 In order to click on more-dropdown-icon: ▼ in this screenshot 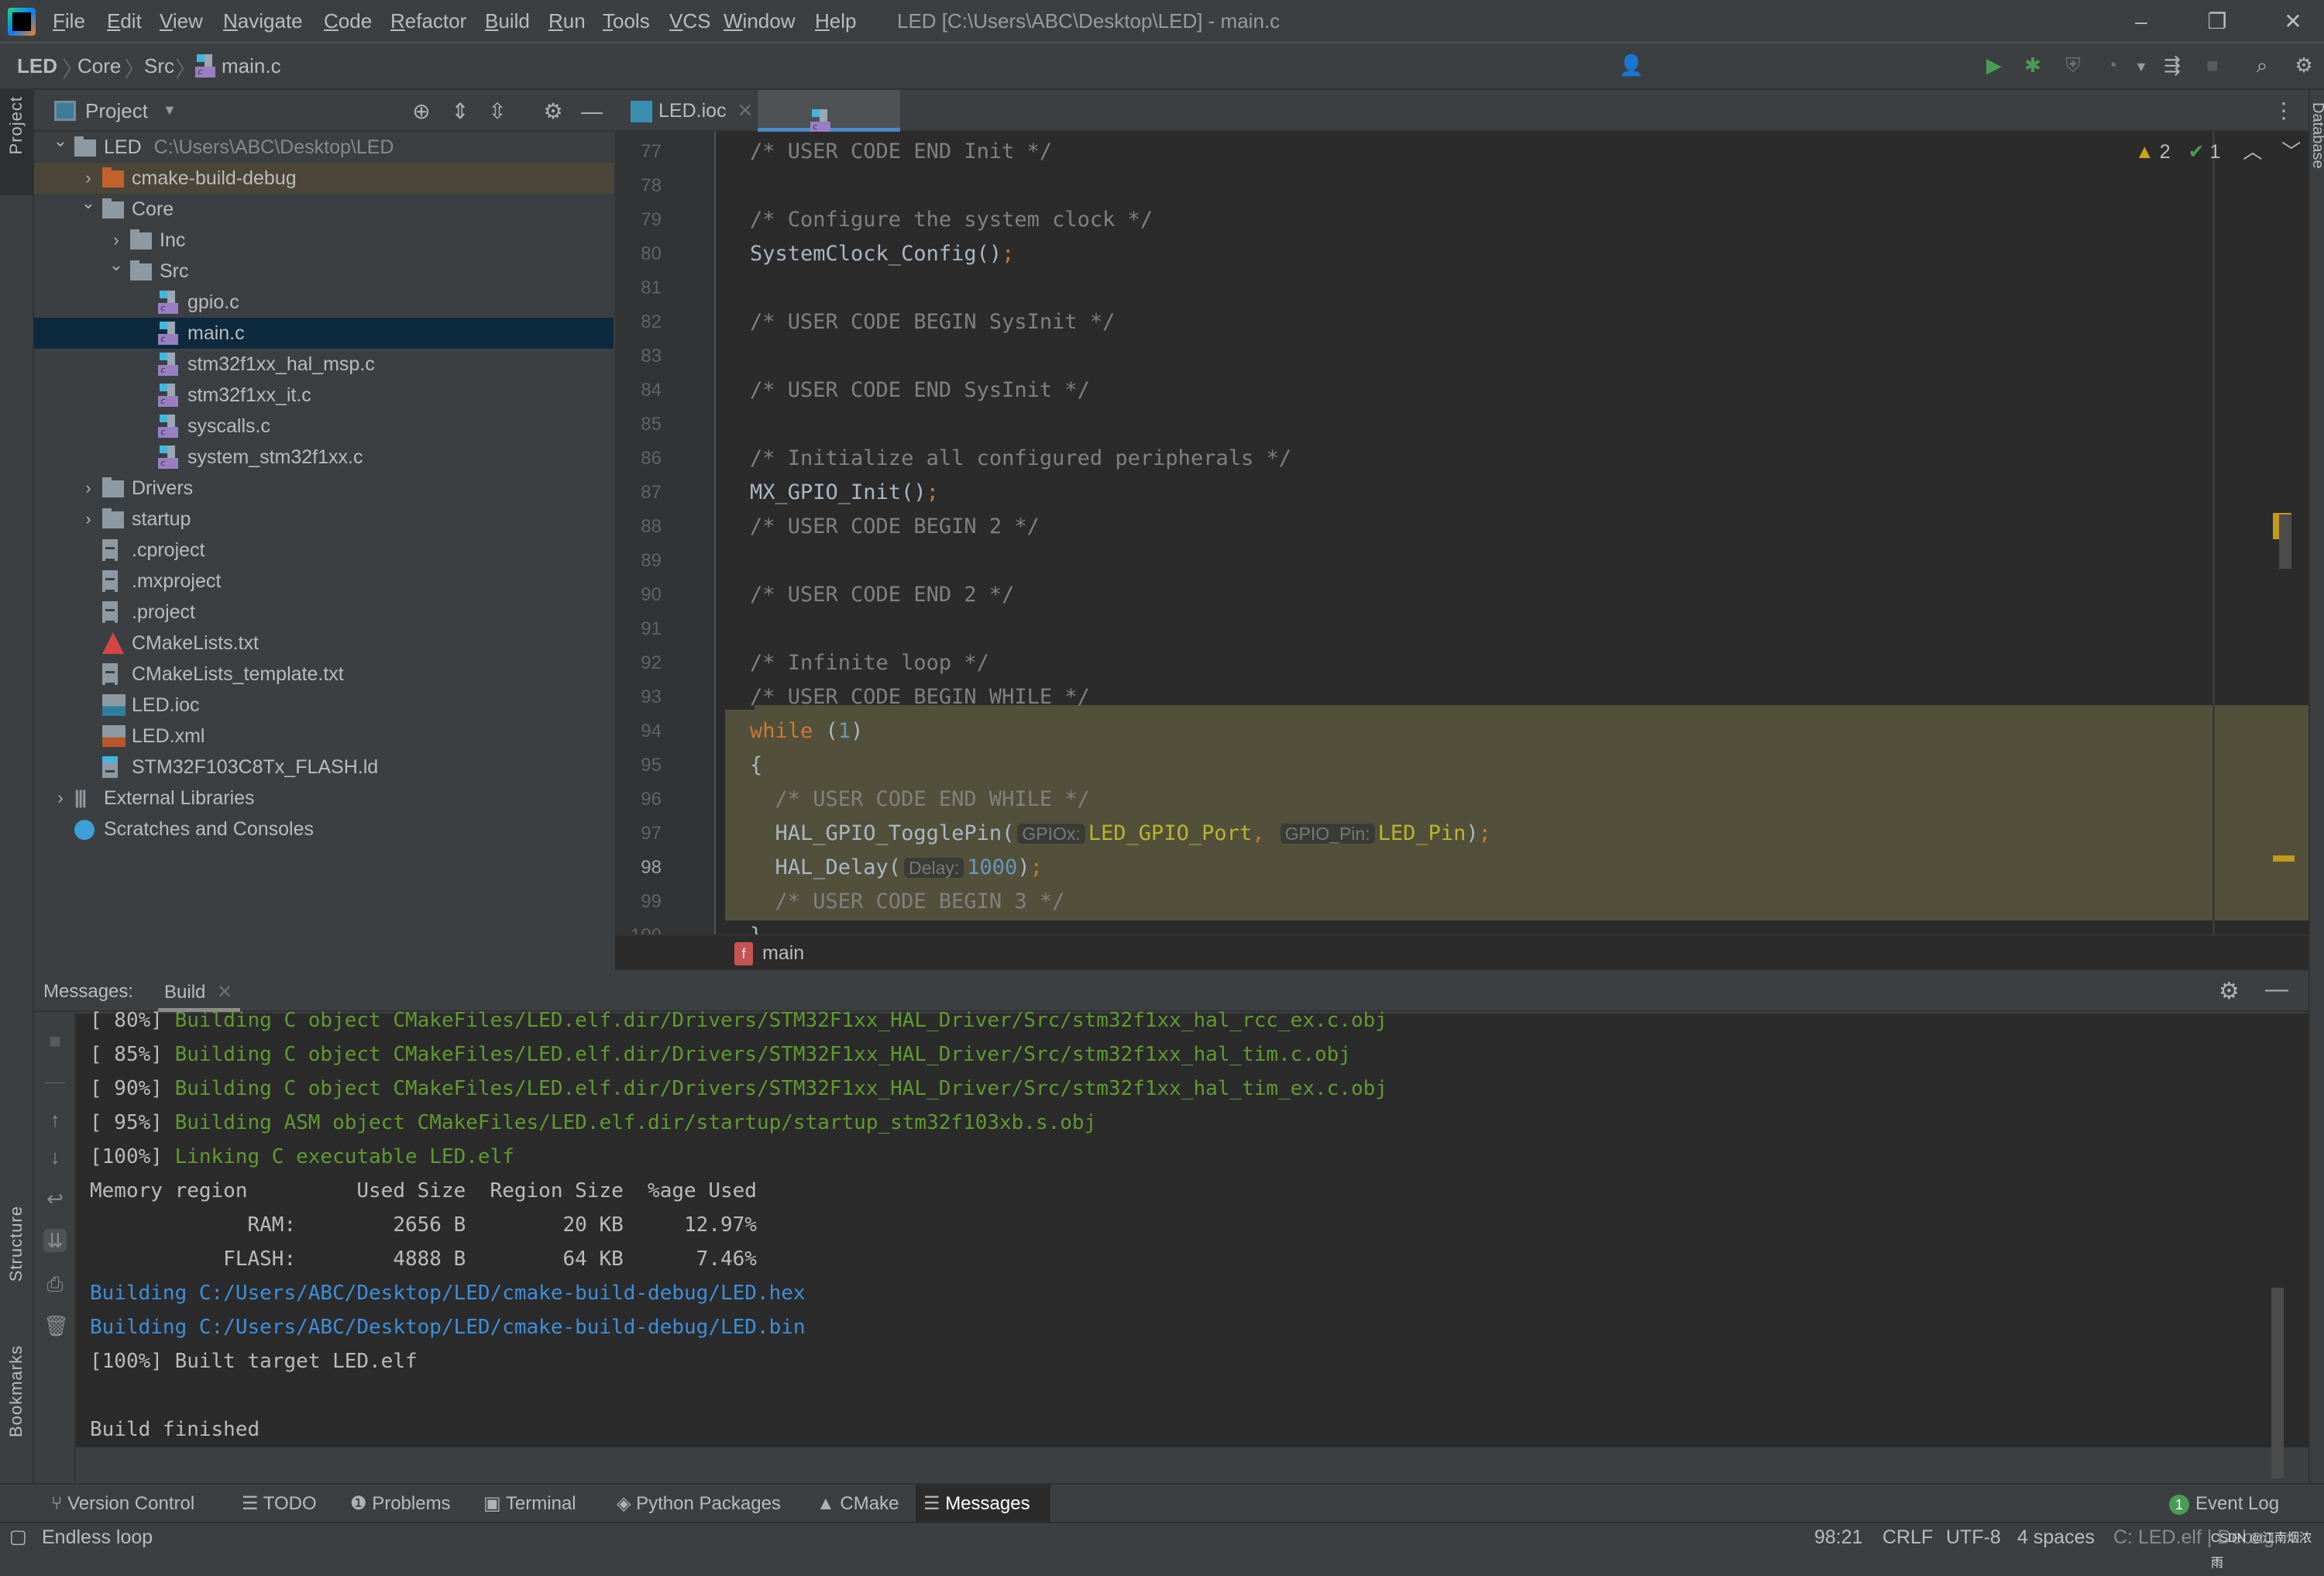, I will do `click(2141, 66)`.